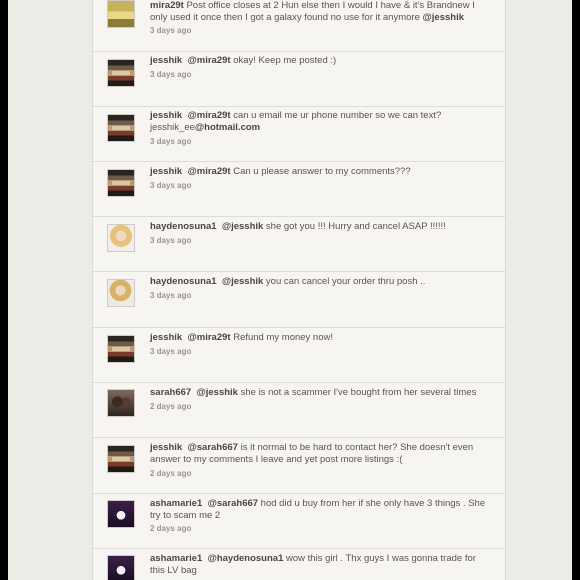  I want to click on comment-text: jesshik @mira29t Refund my money now!, so click(320, 338).